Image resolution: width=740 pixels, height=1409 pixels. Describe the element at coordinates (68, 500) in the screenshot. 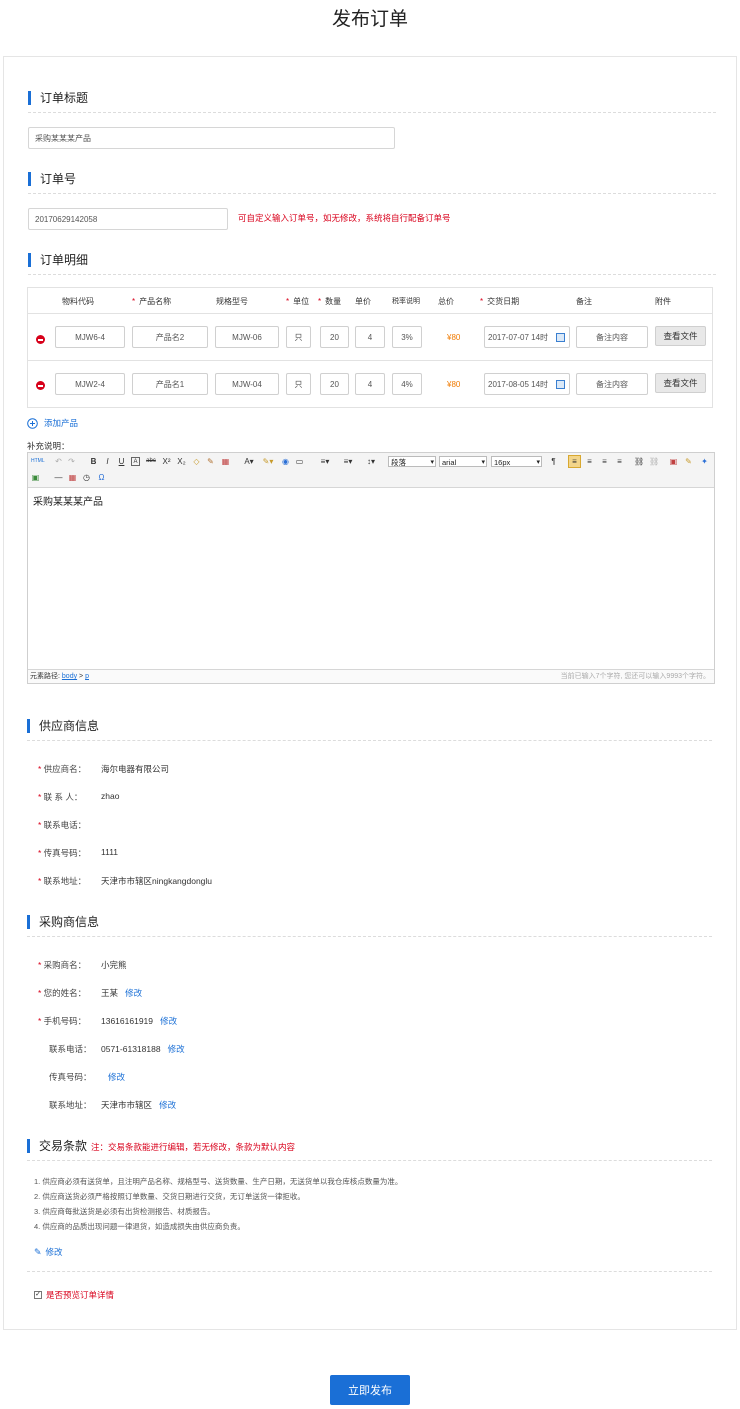

I see `editor-content: 采购某某某产品` at that location.